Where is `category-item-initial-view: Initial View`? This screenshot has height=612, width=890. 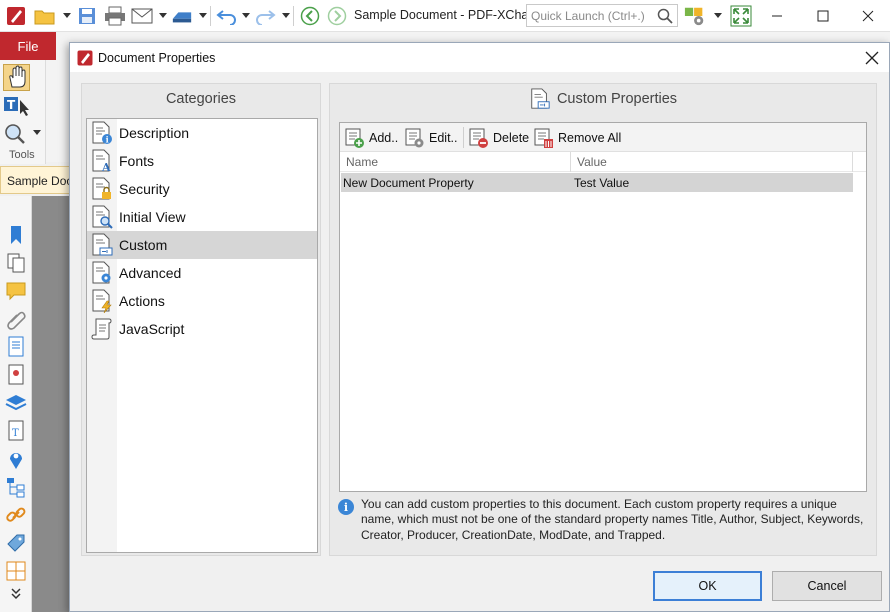
category-item-initial-view: Initial View is located at coordinates (202, 217).